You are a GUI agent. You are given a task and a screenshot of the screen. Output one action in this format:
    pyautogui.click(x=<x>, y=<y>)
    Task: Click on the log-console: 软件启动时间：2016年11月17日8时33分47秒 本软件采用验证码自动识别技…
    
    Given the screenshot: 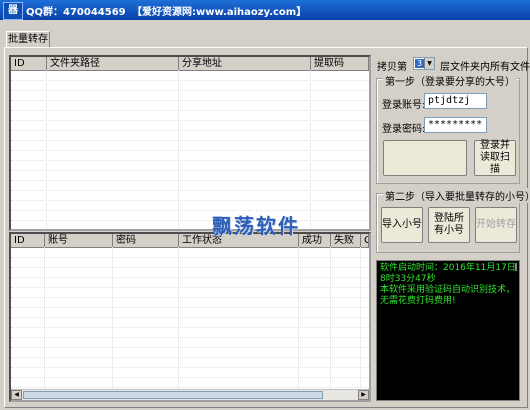 What is the action you would take?
    pyautogui.click(x=448, y=330)
    